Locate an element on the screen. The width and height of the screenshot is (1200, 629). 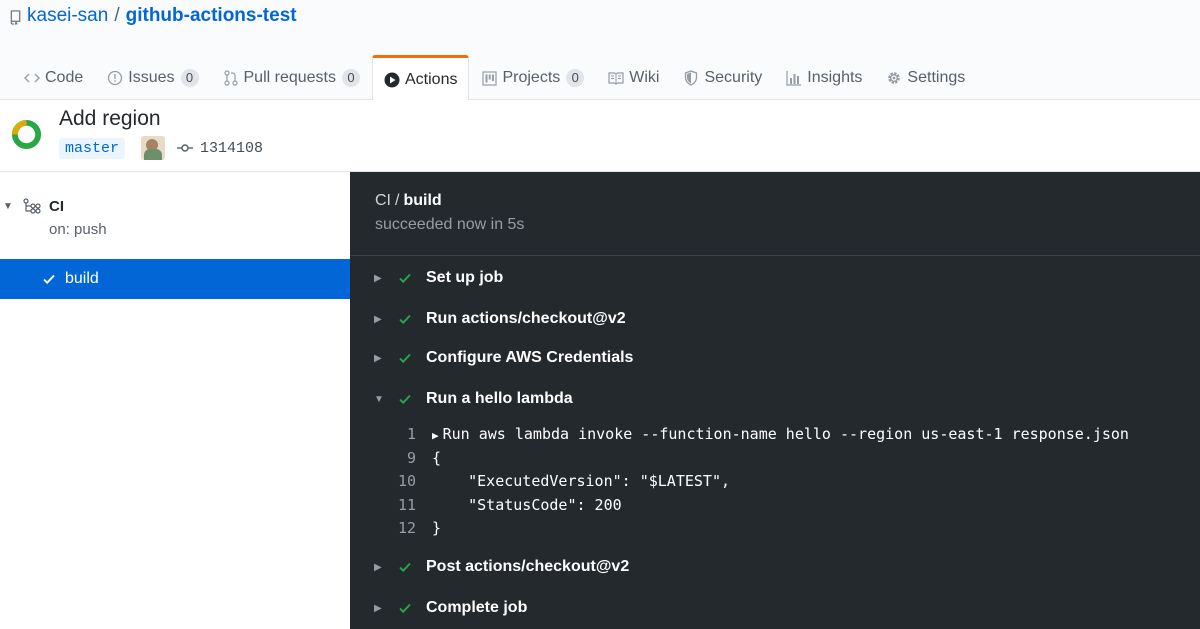
step-configure-aws-credentials: ▶ Configure AWS Credentials is located at coordinates (775, 358).